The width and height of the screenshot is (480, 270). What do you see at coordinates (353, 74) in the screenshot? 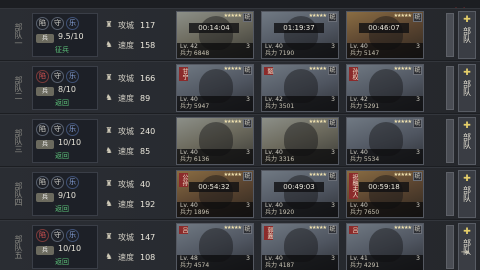
I see `hero-name: 孙权` at bounding box center [353, 74].